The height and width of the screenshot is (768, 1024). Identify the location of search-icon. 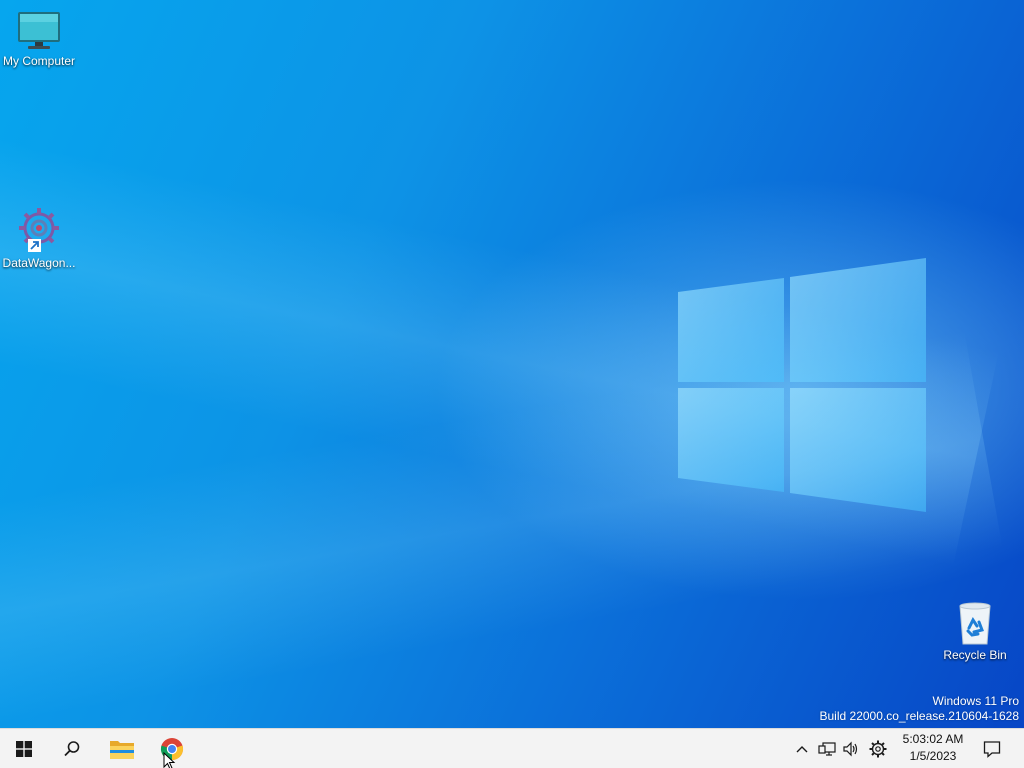
(72, 749).